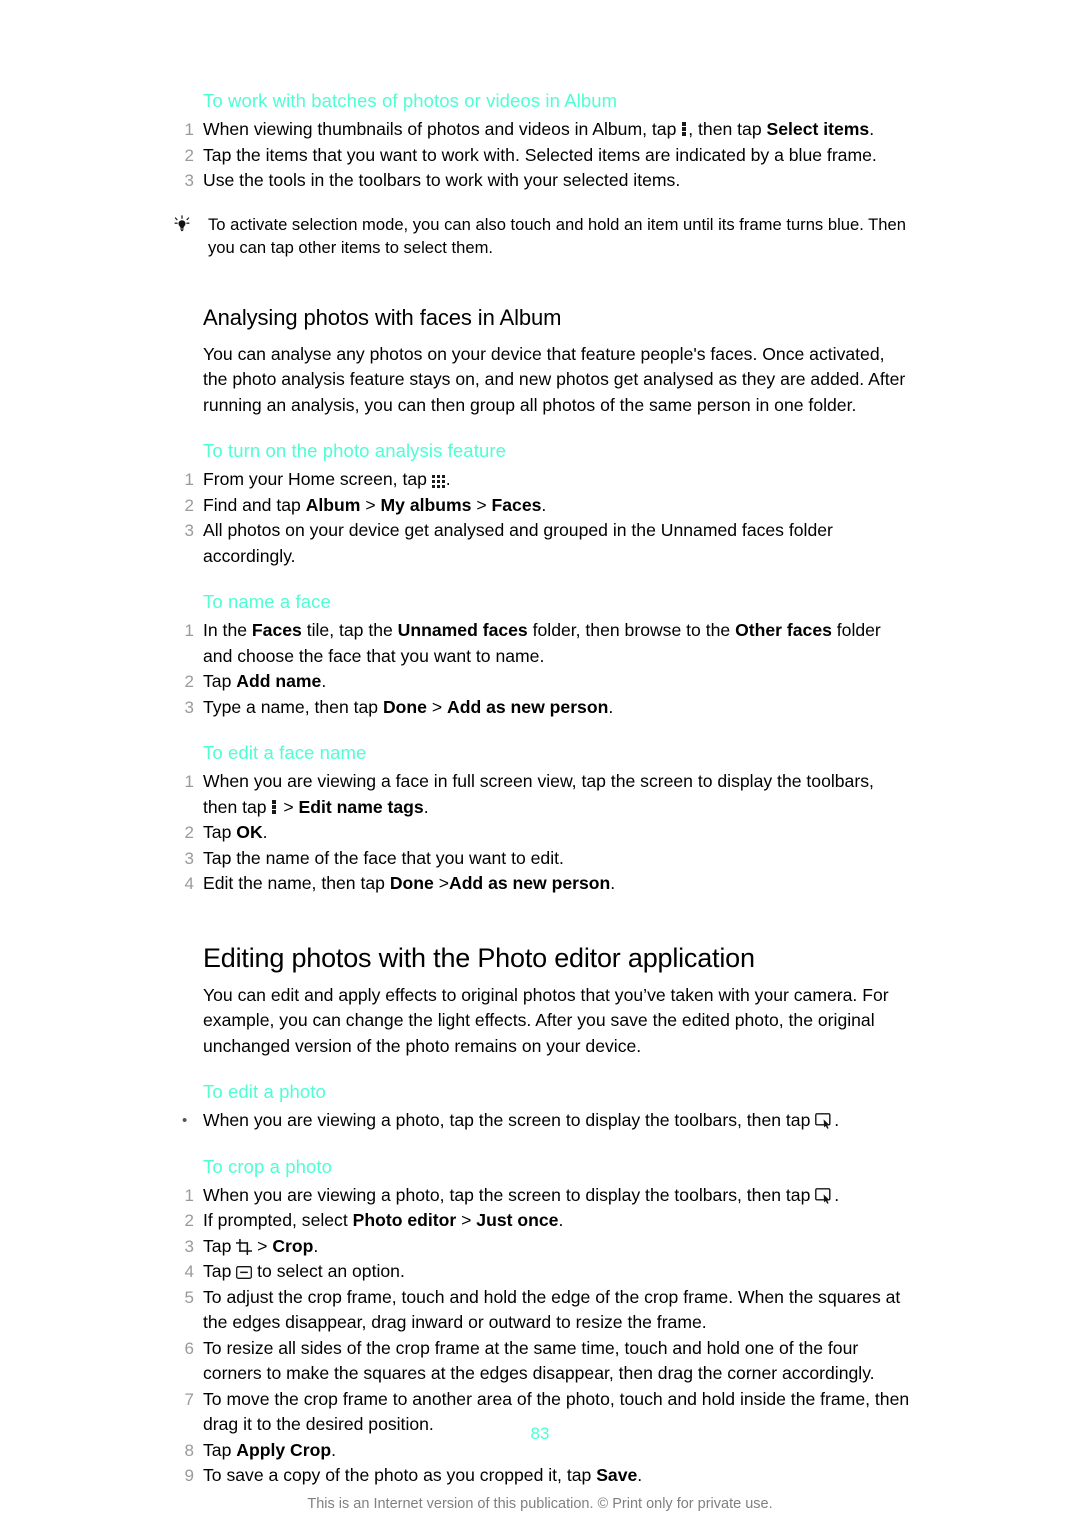 Image resolution: width=1080 pixels, height=1527 pixels. Describe the element at coordinates (244, 1246) in the screenshot. I see `crop-tool-icon` at that location.